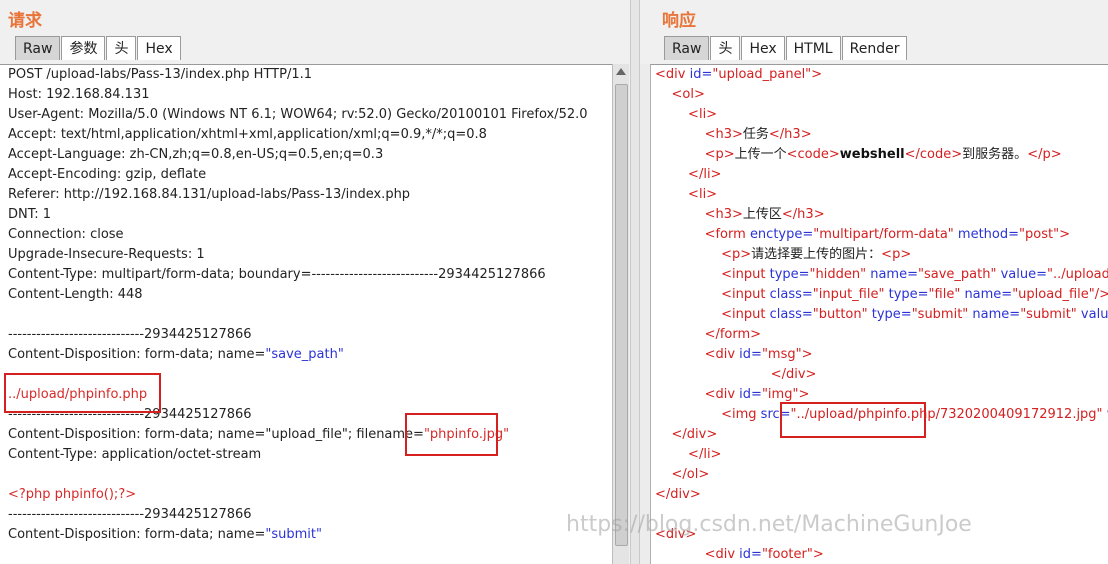 This screenshot has width=1108, height=564. Describe the element at coordinates (850, 294) in the screenshot. I see `response-token: "input_file"` at that location.